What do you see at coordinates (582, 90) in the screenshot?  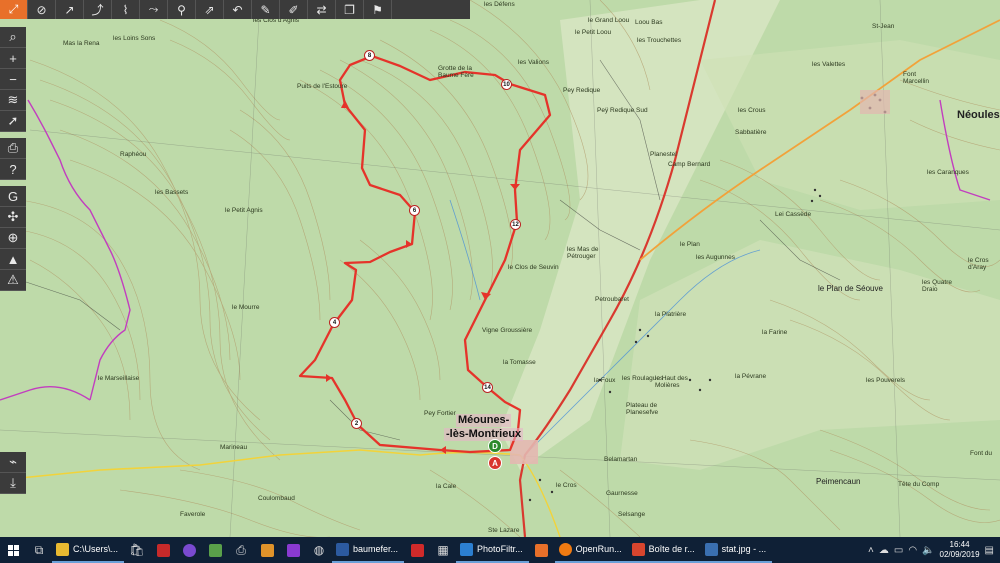 I see `map-label: Pey Redique` at bounding box center [582, 90].